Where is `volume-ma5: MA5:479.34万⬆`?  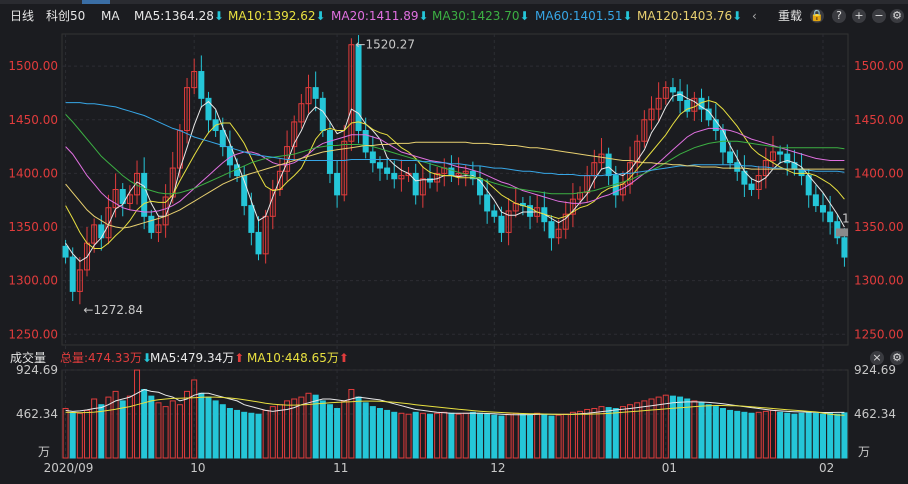
volume-ma5: MA5:479.34万⬆ is located at coordinates (197, 358).